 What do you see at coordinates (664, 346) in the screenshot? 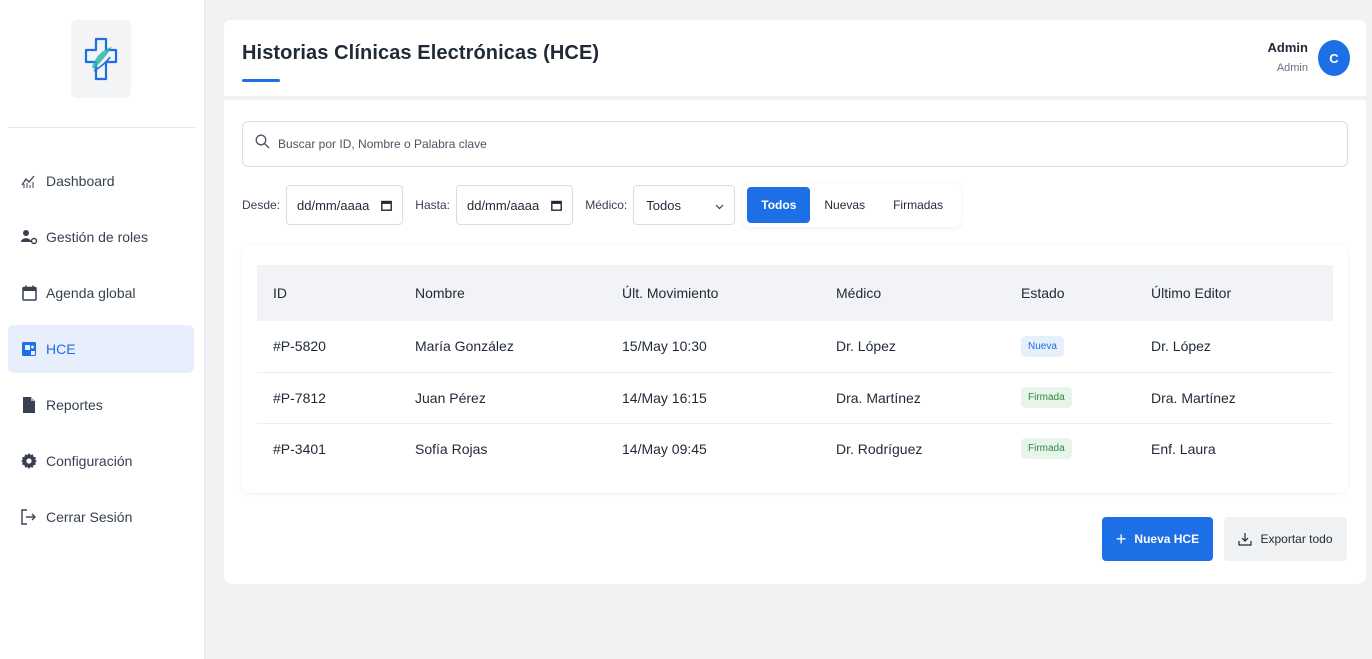
I see `cell-movimiento: 15/May 10:30` at bounding box center [664, 346].